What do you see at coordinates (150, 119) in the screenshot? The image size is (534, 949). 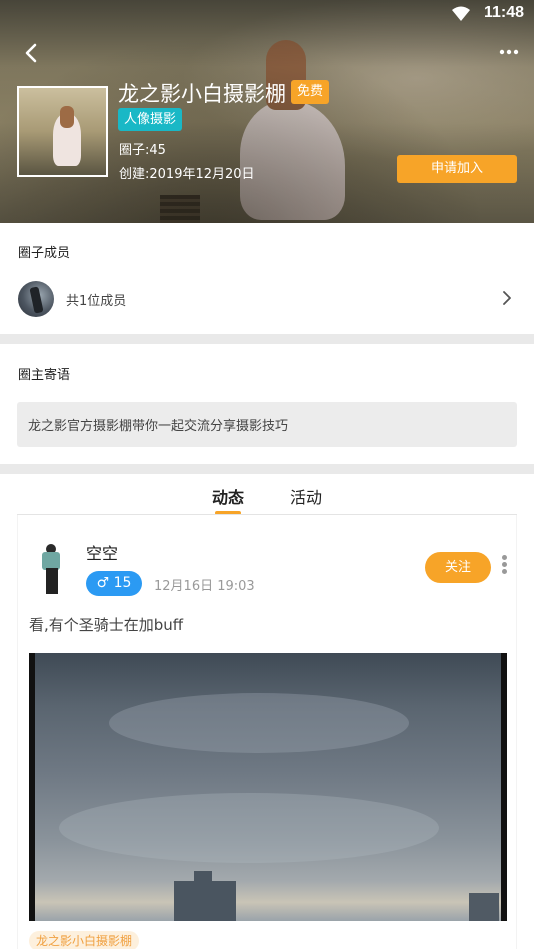 I see `category-tag: 人像摄影` at bounding box center [150, 119].